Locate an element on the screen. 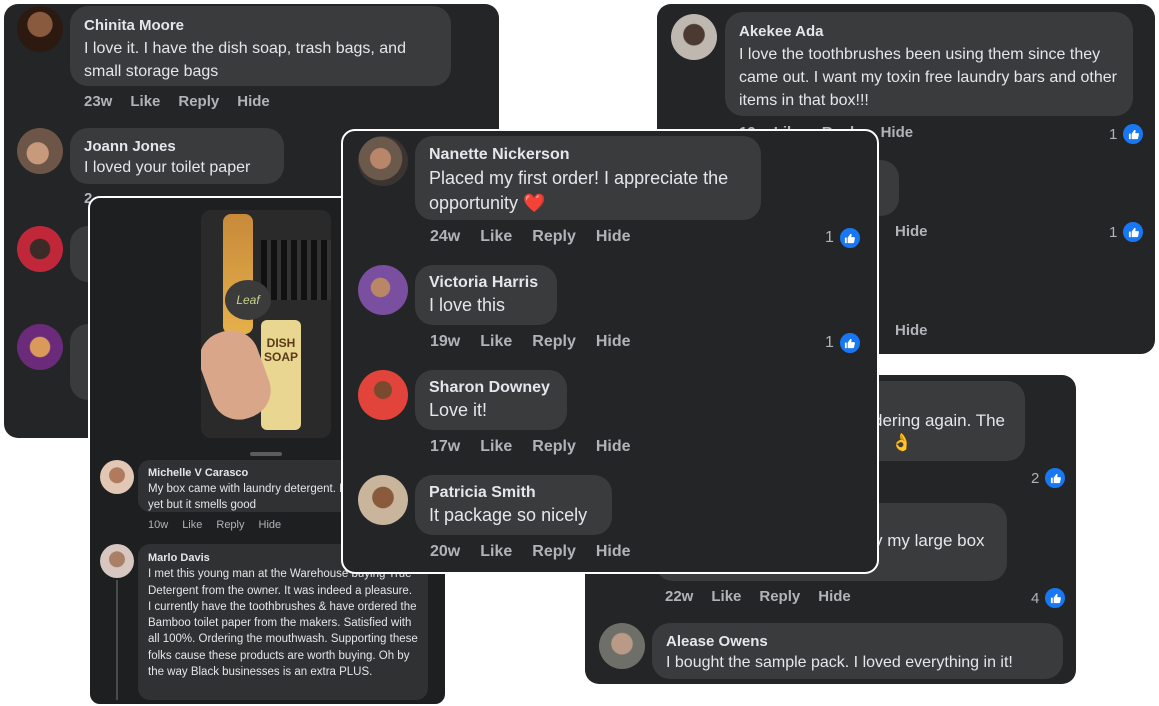 Image resolution: width=1159 pixels, height=706 pixels. drag-handle is located at coordinates (266, 454).